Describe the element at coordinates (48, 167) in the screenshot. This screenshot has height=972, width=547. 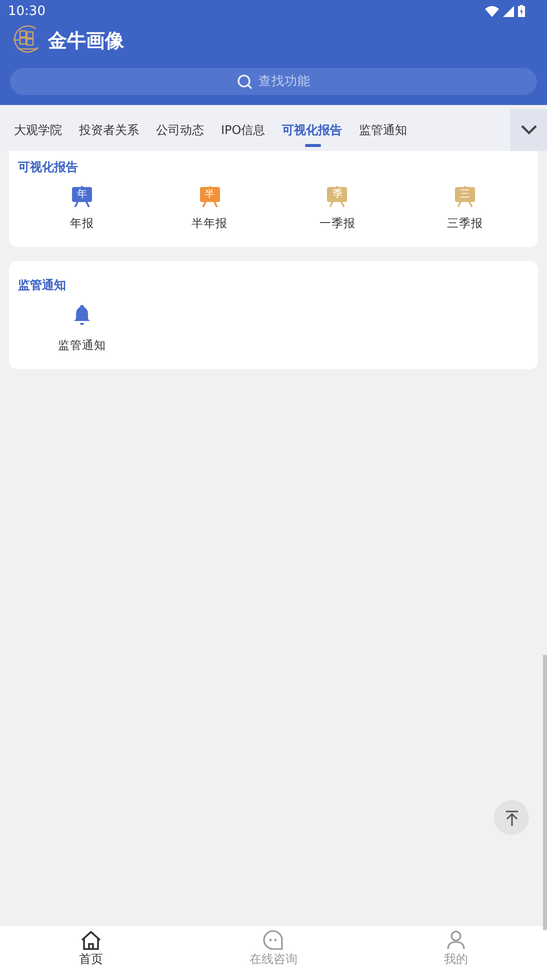
I see `section-title: 可视化报告` at that location.